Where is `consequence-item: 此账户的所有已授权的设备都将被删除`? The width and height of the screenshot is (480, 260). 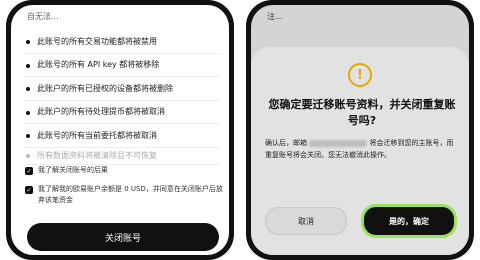 consequence-item: 此账户的所有已授权的设备都将被删除 is located at coordinates (123, 89).